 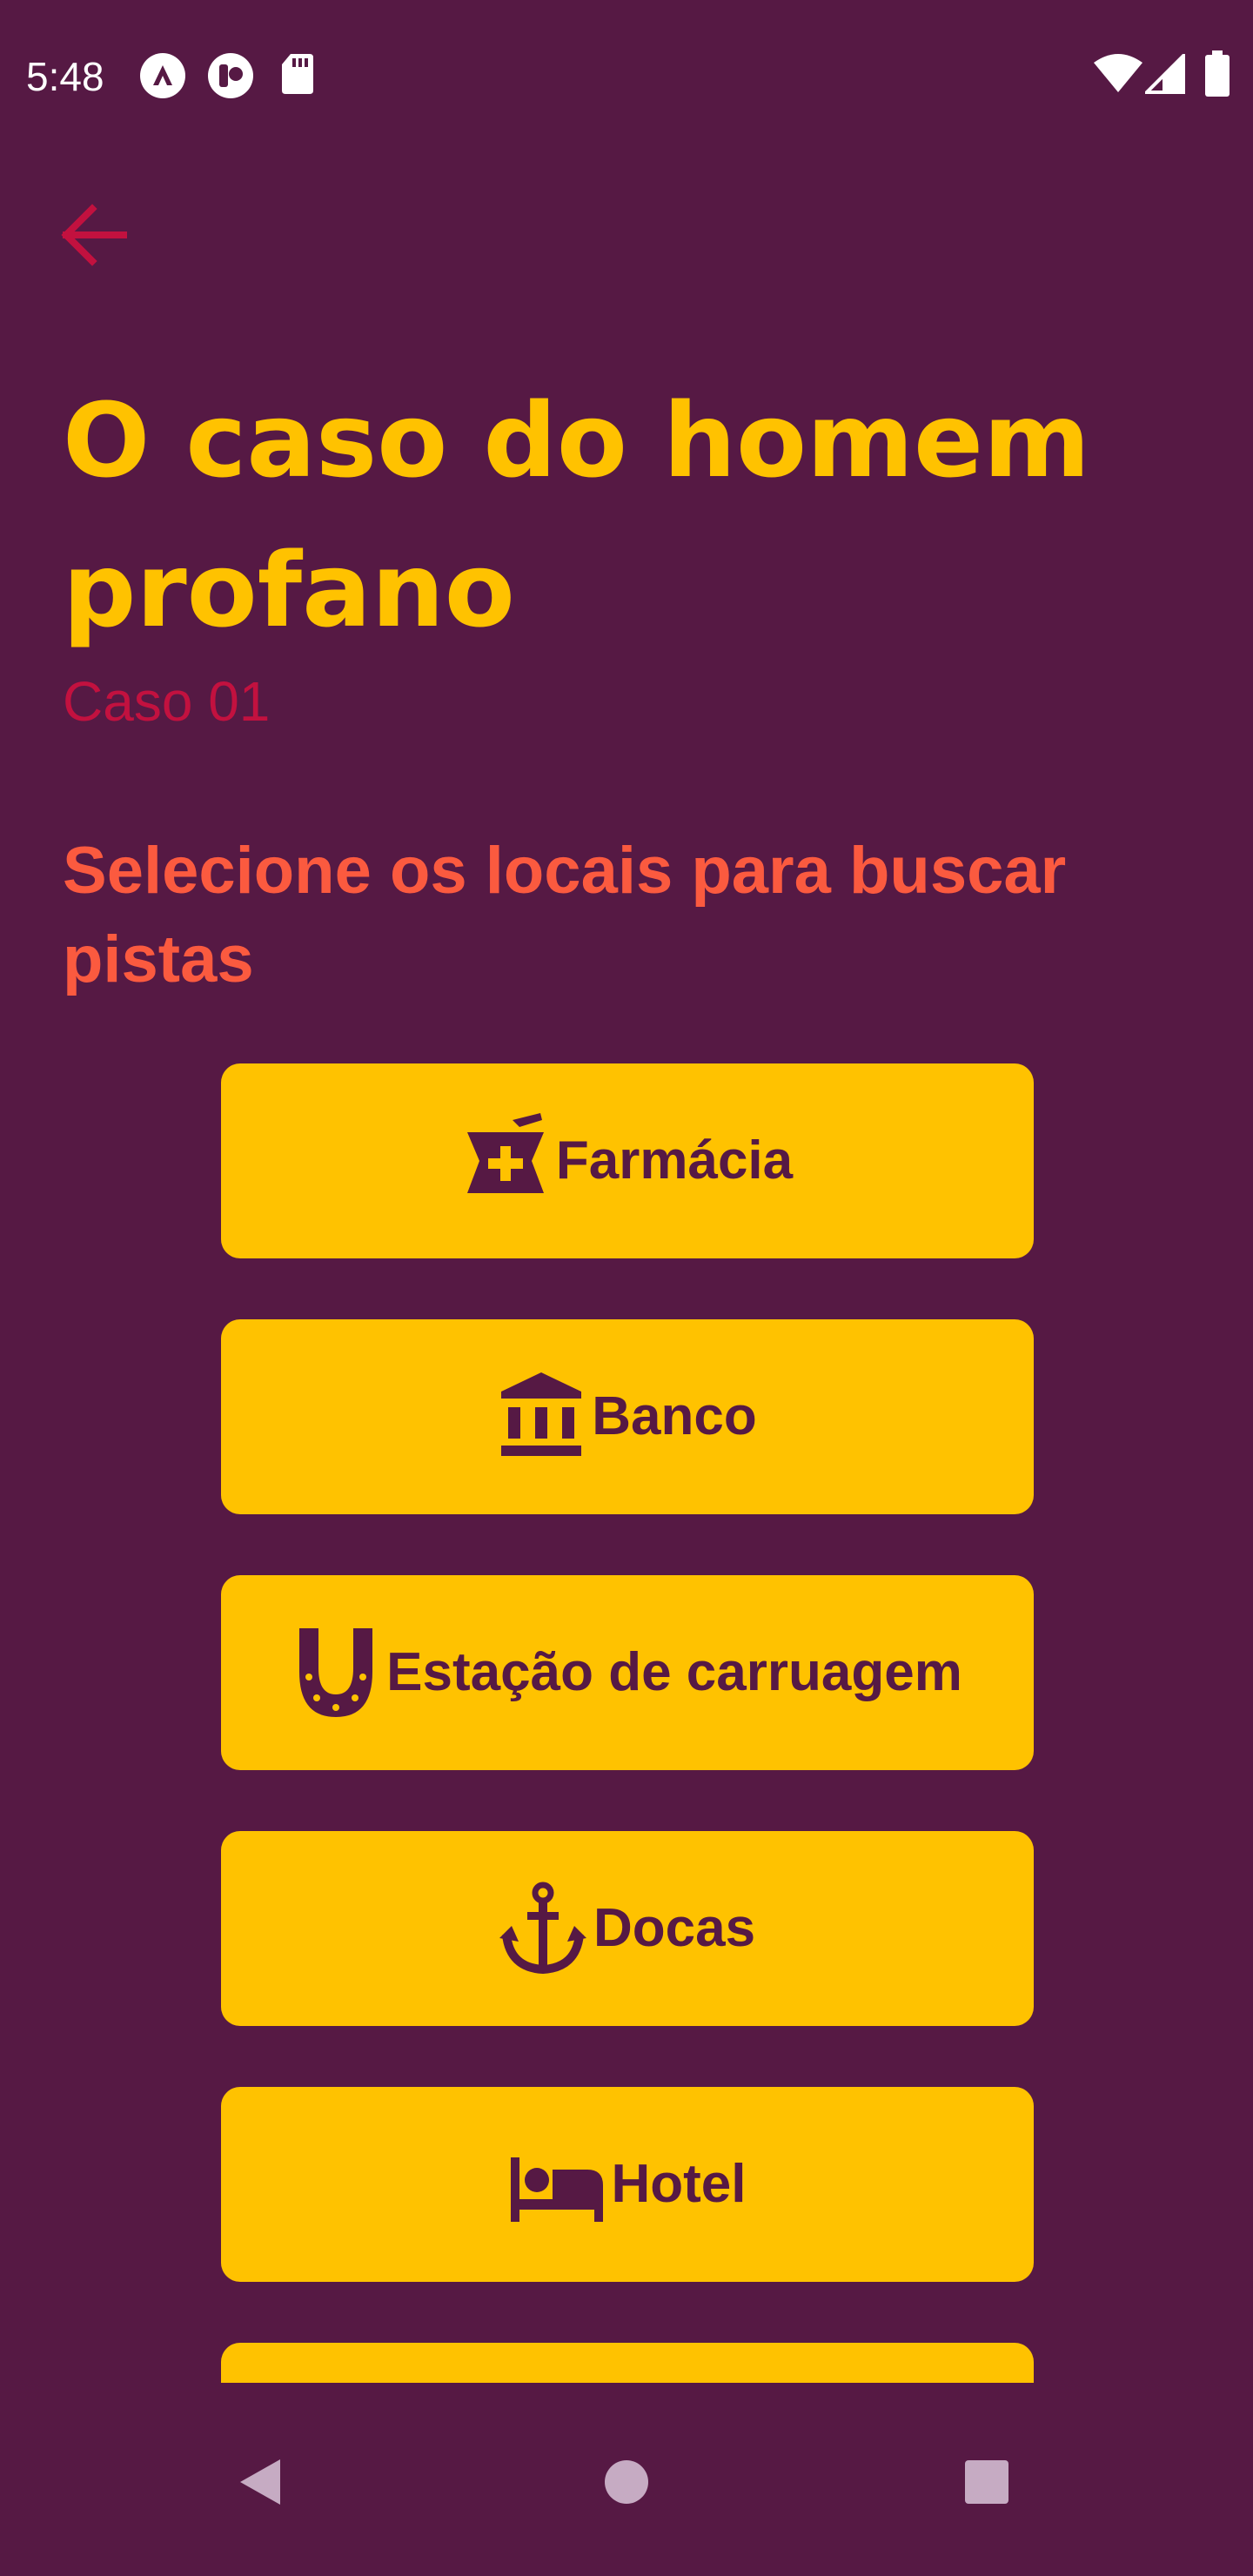 I want to click on back-button, so click(x=95, y=234).